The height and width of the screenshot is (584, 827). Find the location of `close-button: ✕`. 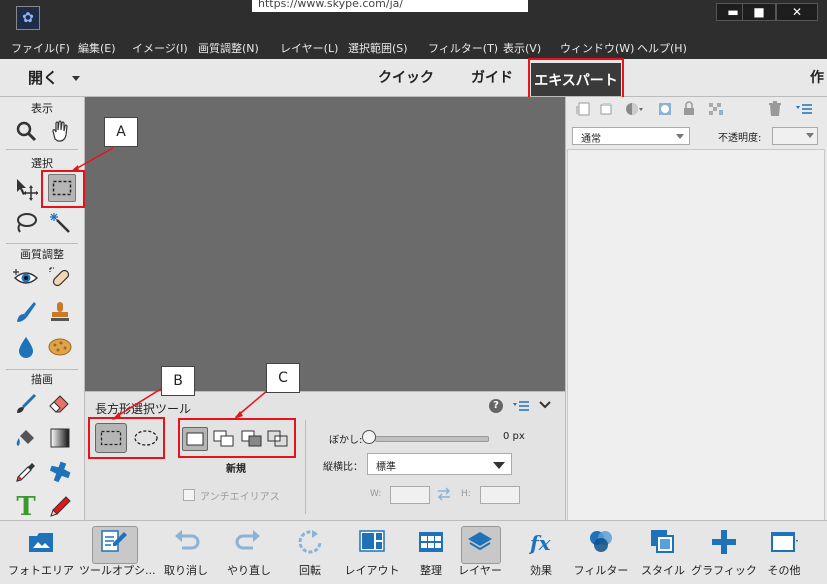

close-button: ✕ is located at coordinates (797, 12).